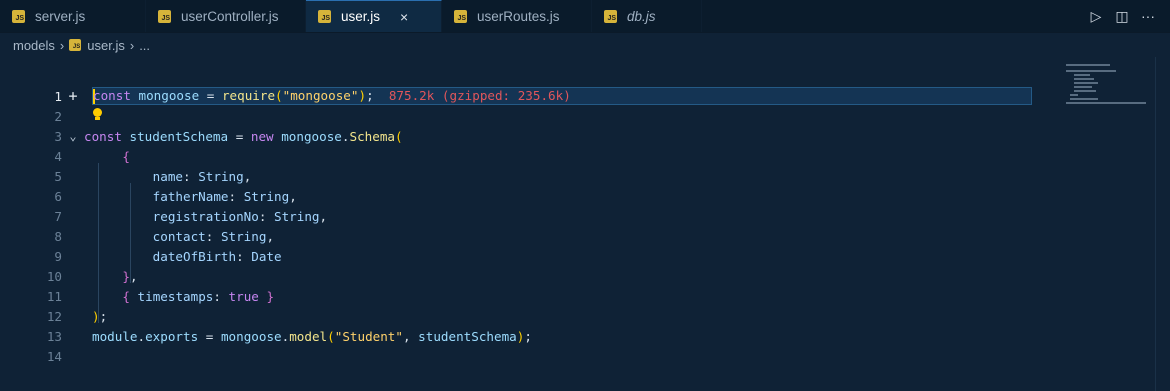 Image resolution: width=1170 pixels, height=391 pixels. Describe the element at coordinates (1162, 224) in the screenshot. I see `vertical-scrollbar` at that location.